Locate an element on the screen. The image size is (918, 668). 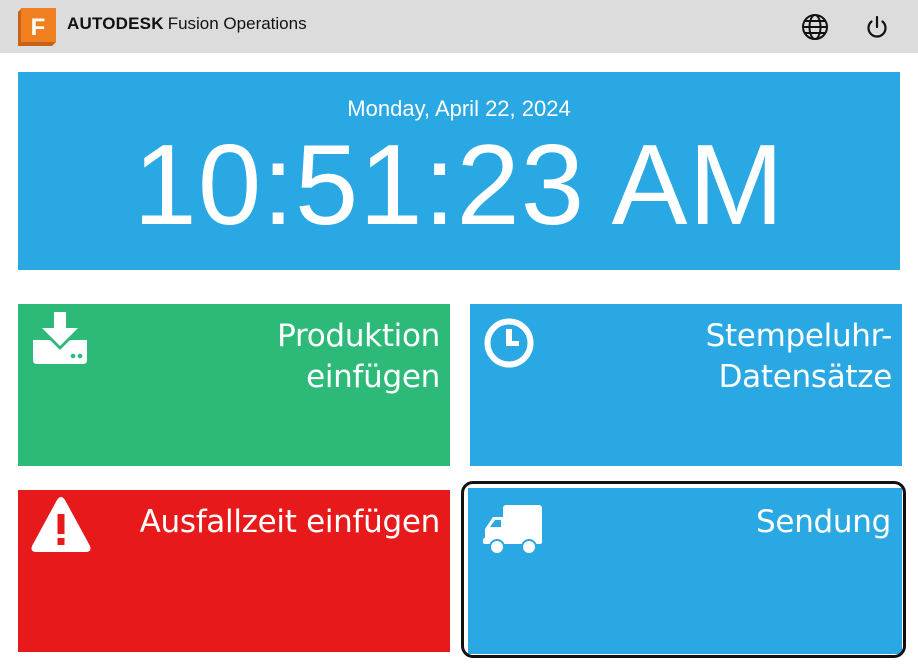
power-icon is located at coordinates (877, 27).